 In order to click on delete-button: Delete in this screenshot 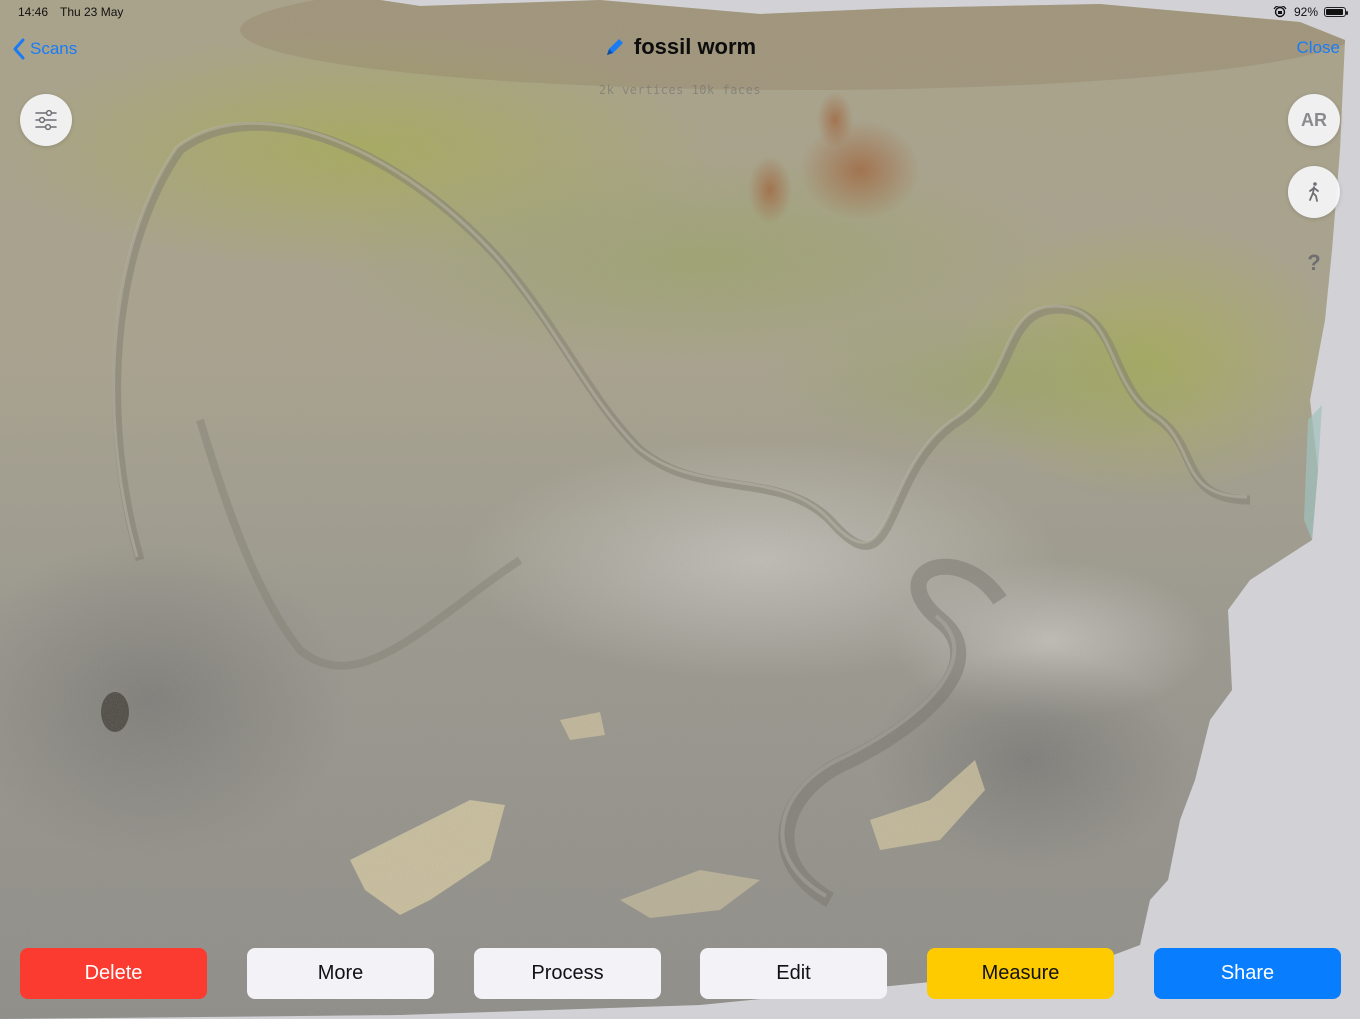, I will do `click(113, 973)`.